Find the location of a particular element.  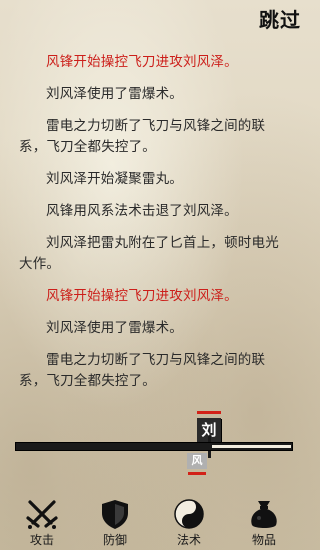

defend-label: 防御 is located at coordinates (114, 540).